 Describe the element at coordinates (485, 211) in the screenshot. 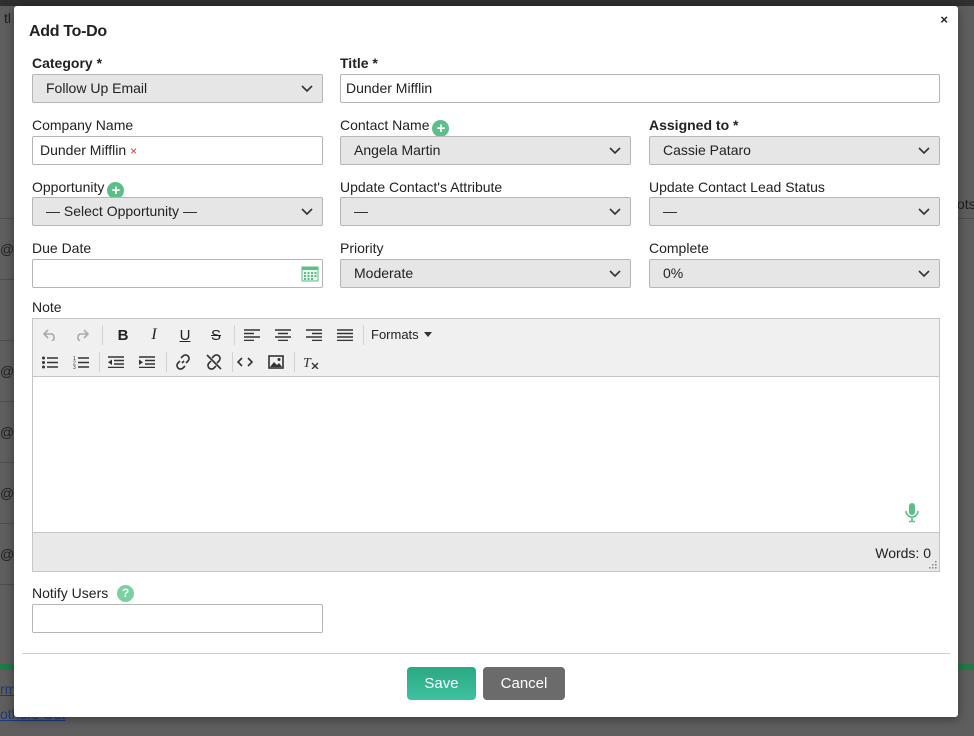

I see `contact-attribute-select: —` at that location.